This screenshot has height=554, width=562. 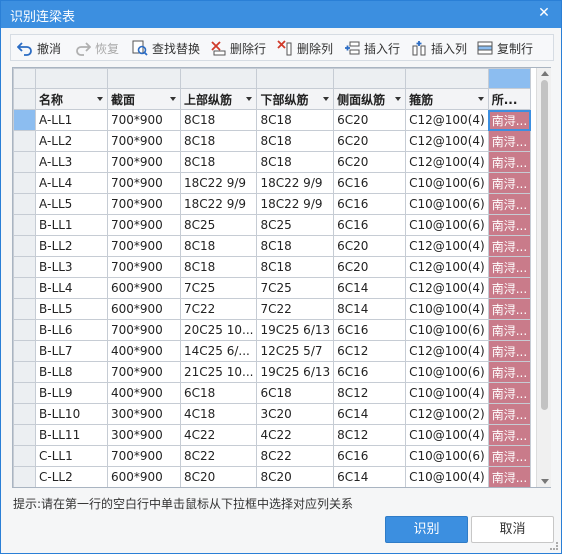 What do you see at coordinates (218, 456) in the screenshot?
I see `table-cell: 8C22` at bounding box center [218, 456].